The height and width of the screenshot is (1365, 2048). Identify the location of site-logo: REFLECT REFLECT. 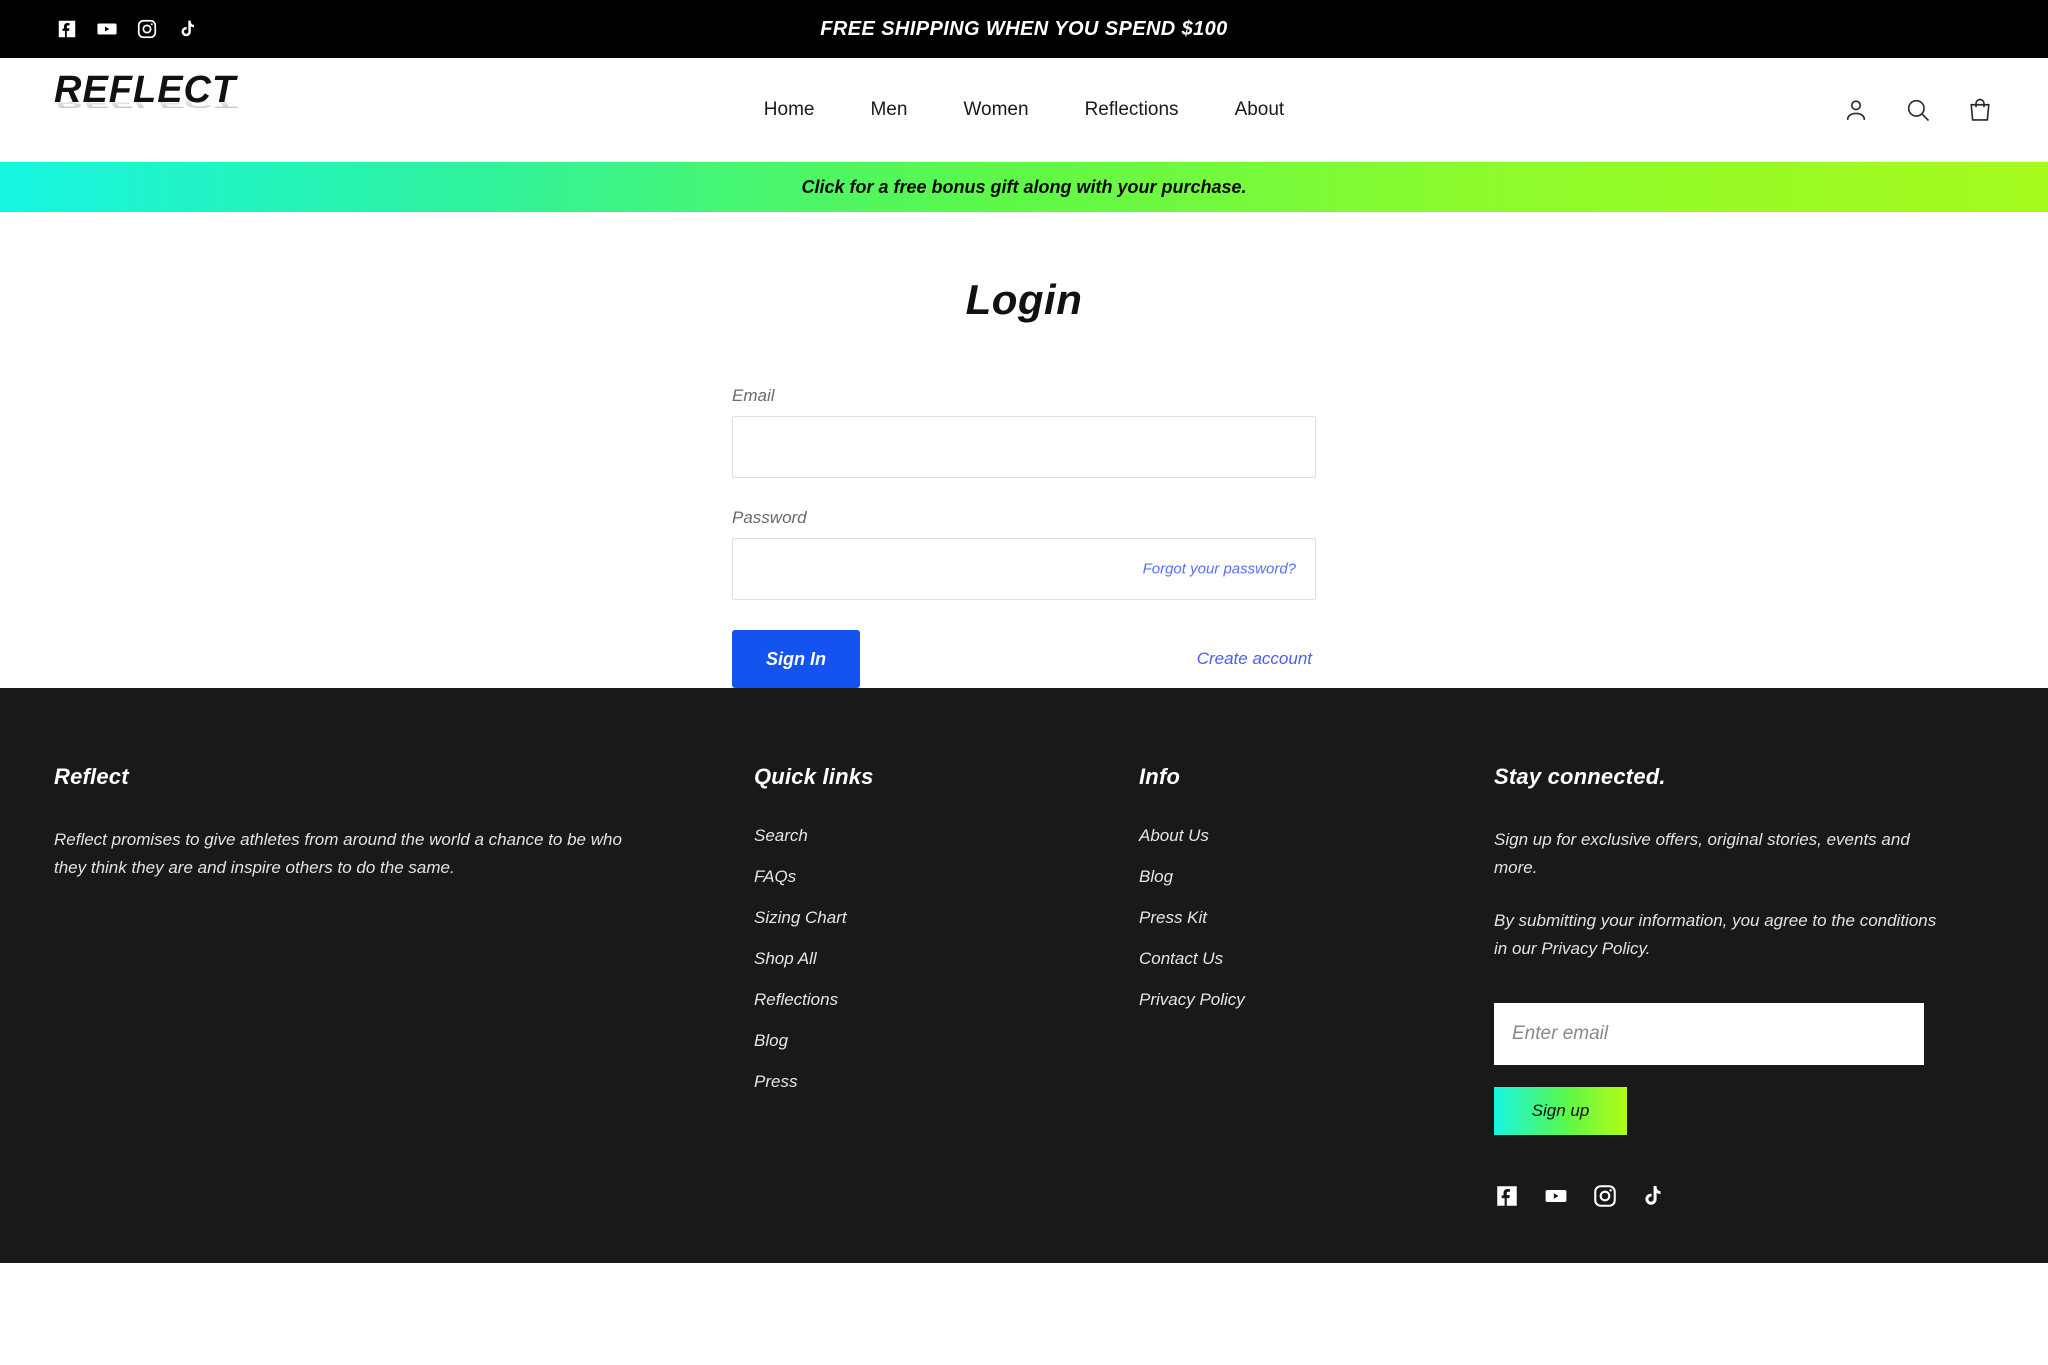
(184, 109).